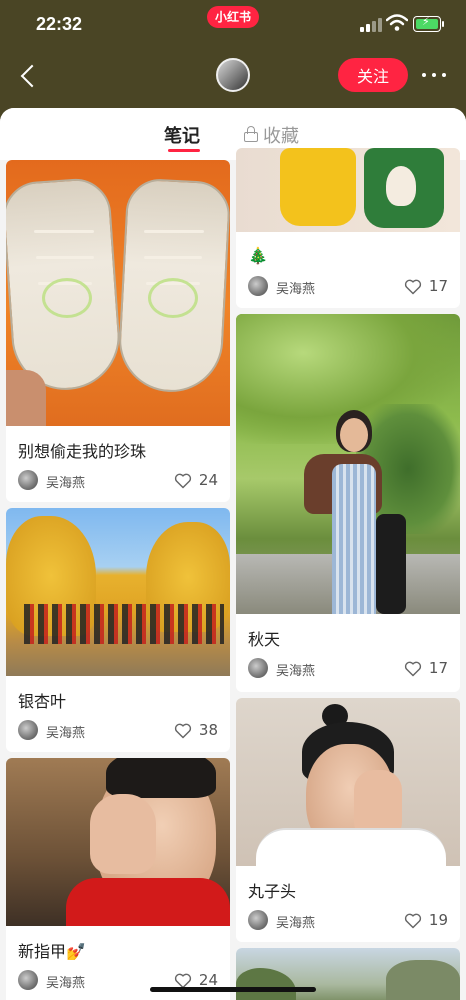 Image resolution: width=466 pixels, height=1000 pixels. I want to click on profile-nav-bar: 关注, so click(233, 79).